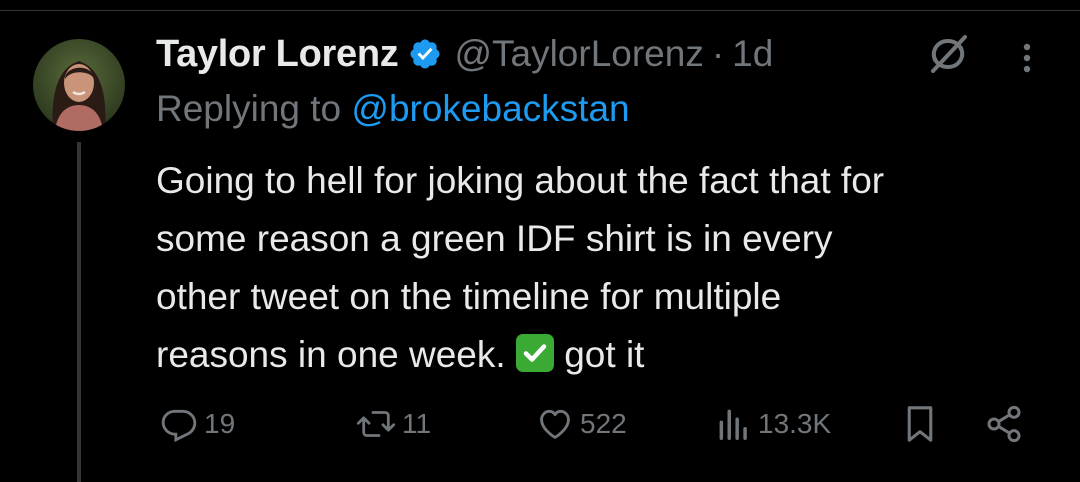 The width and height of the screenshot is (1080, 482). I want to click on action-bar: 19 11 522 13.3K, so click(540, 424).